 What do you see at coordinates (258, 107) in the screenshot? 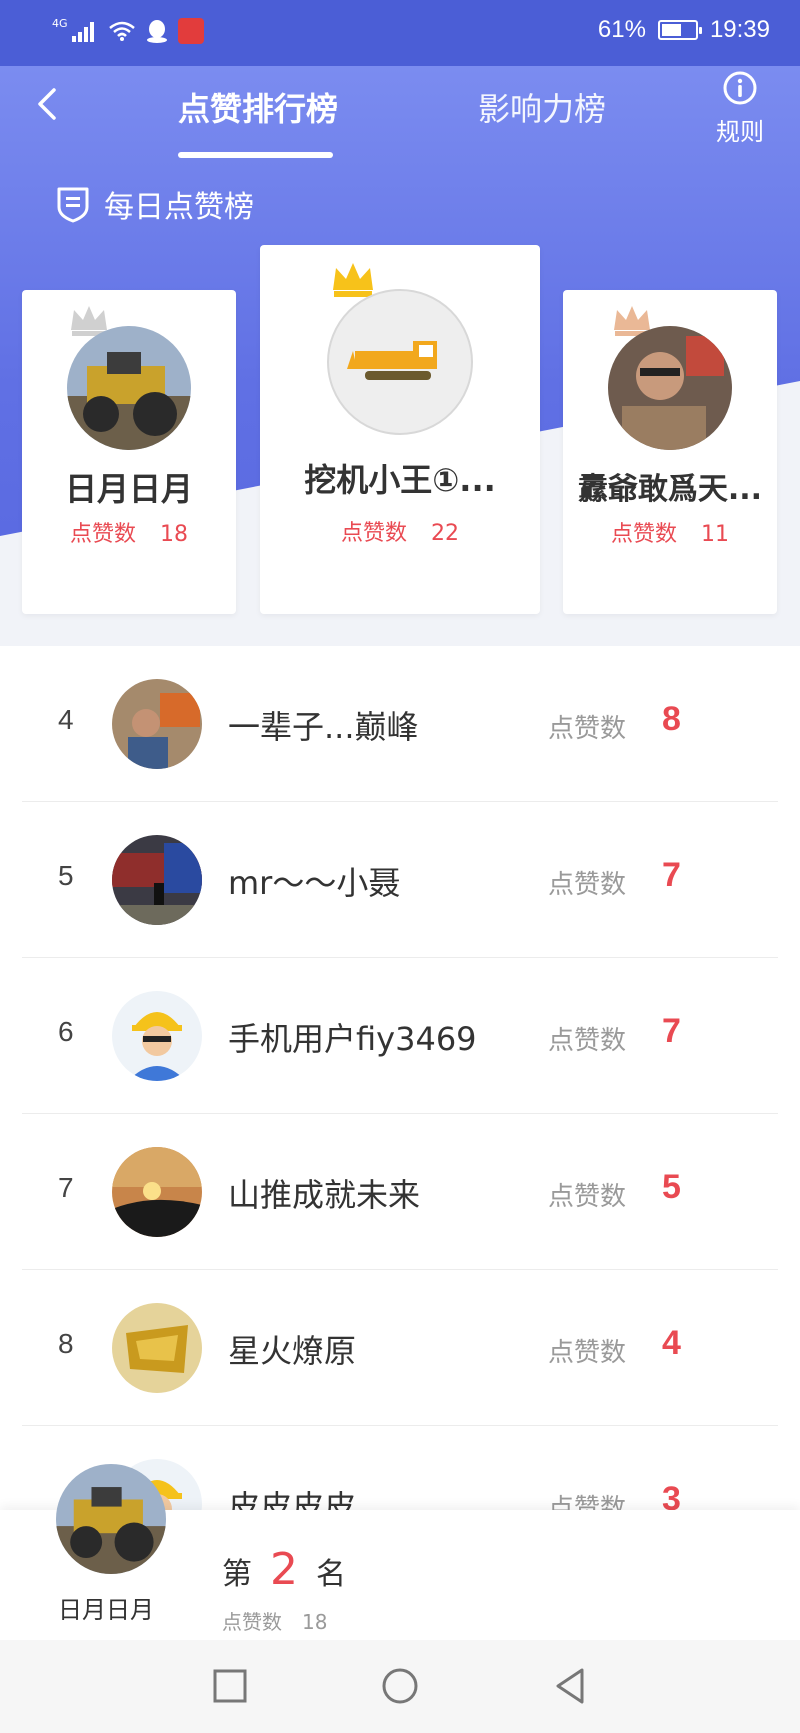
I see `tab-likes-ranking: 点赞排行榜` at bounding box center [258, 107].